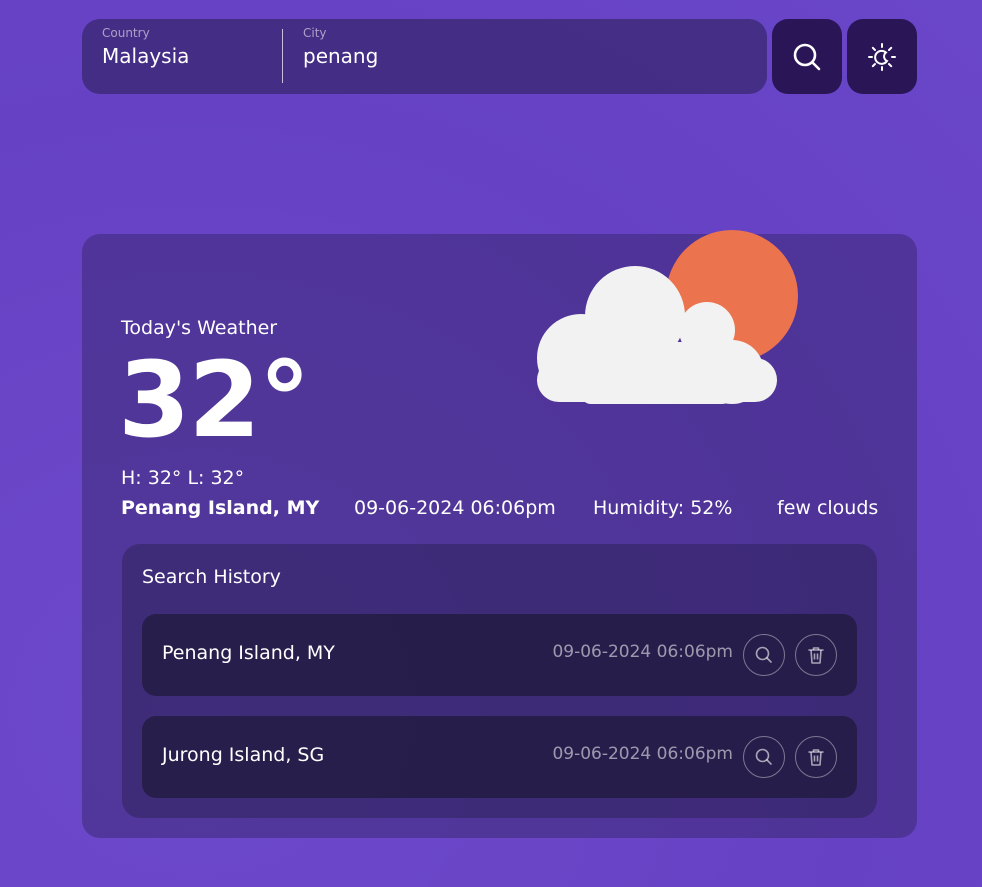 This screenshot has width=982, height=887. Describe the element at coordinates (243, 755) in the screenshot. I see `history-location: Jurong Island, SG` at that location.